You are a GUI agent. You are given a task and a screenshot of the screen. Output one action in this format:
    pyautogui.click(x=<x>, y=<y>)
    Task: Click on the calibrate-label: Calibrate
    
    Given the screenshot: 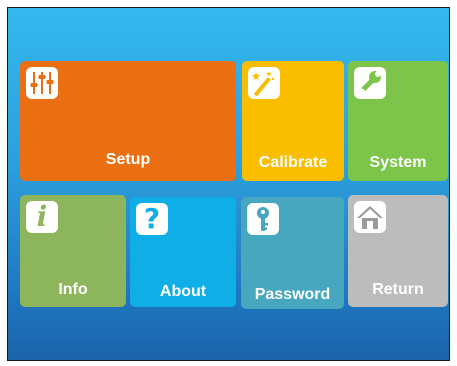 What is the action you would take?
    pyautogui.click(x=293, y=162)
    